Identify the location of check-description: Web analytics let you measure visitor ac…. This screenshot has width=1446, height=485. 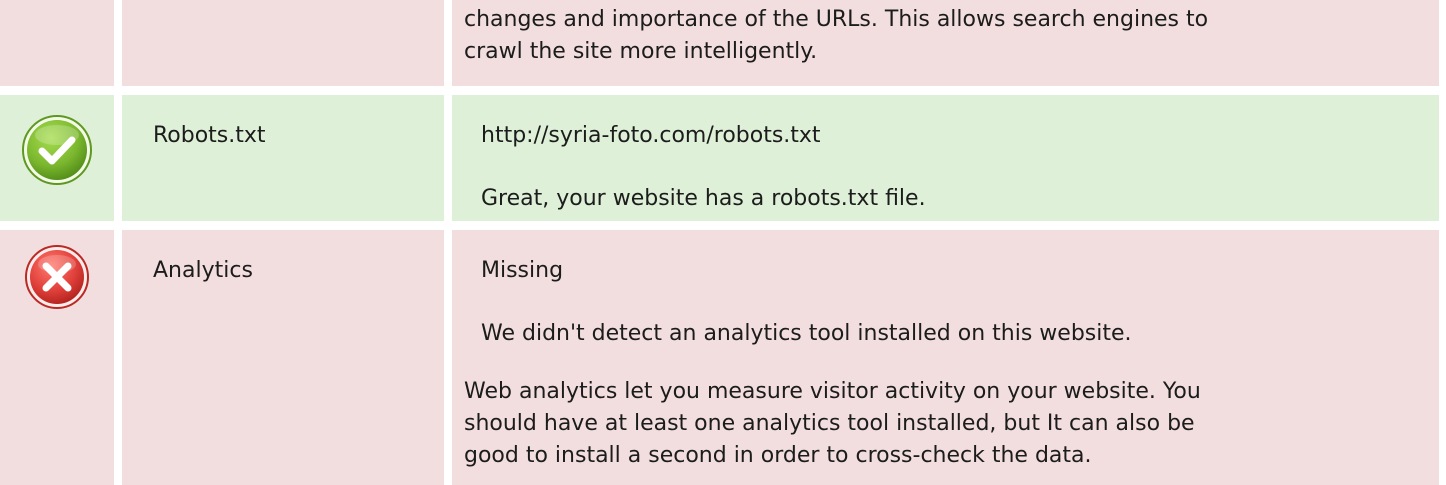
(832, 423).